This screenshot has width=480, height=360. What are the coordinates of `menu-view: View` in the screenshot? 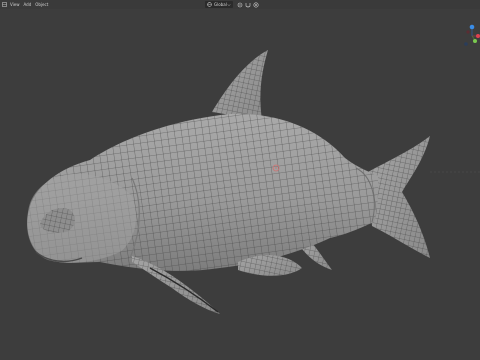 It's located at (15, 4).